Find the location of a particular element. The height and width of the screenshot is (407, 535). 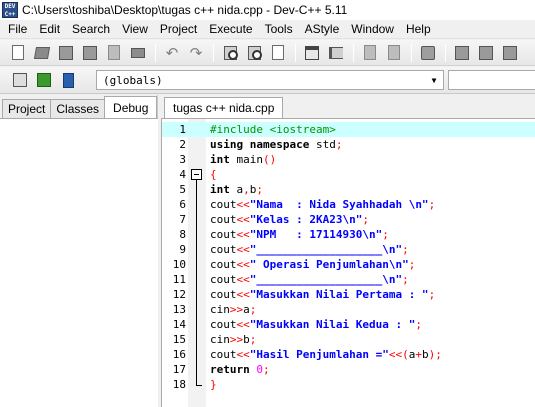

goto-icon is located at coordinates (278, 52).